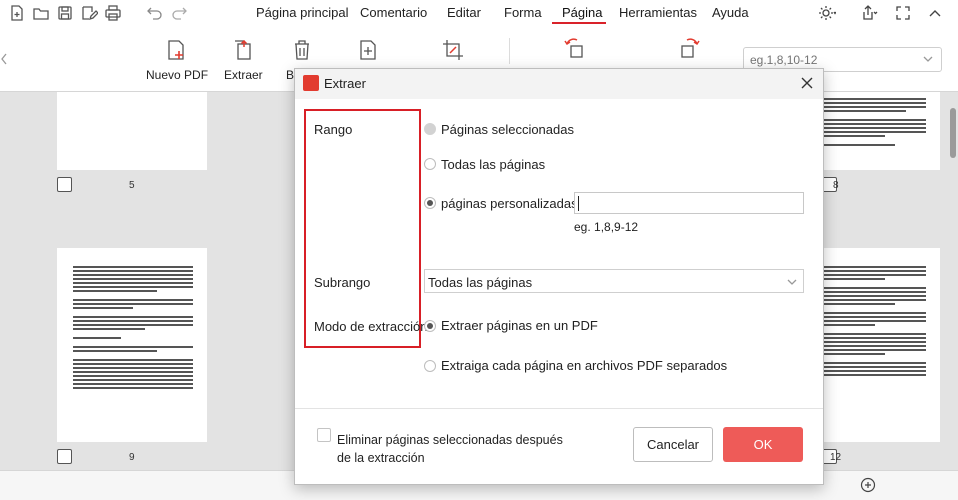 The image size is (958, 500). Describe the element at coordinates (368, 50) in the screenshot. I see `insert-page-icon` at that location.